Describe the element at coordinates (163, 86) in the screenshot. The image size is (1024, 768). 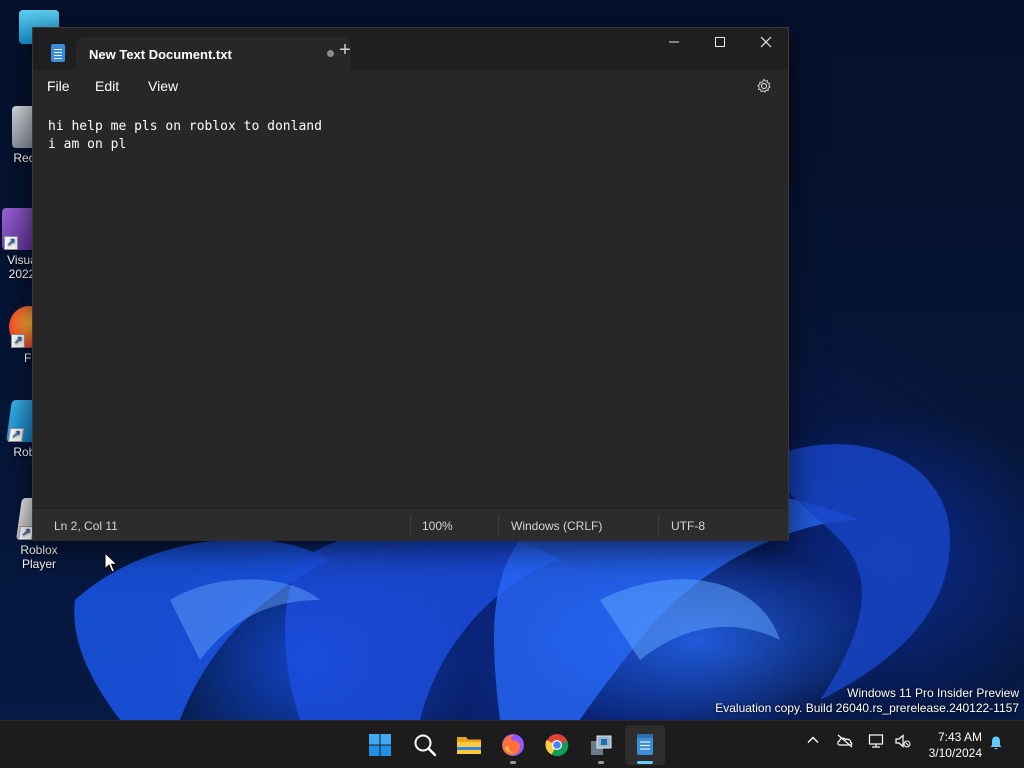
I see `menu-view: View` at that location.